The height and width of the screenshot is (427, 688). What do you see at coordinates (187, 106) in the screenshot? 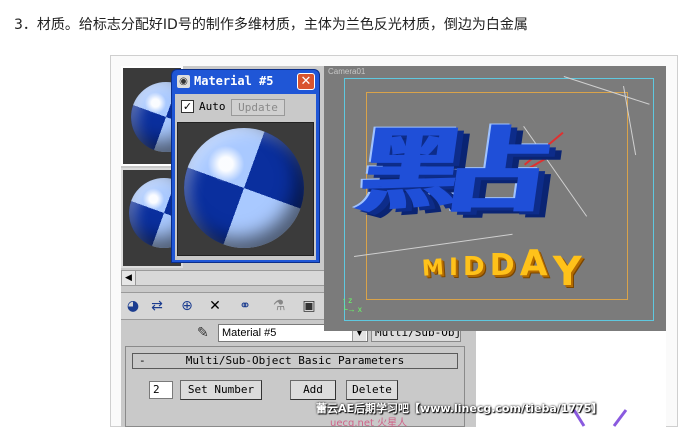
I see `auto-checkbox: ✓` at bounding box center [187, 106].